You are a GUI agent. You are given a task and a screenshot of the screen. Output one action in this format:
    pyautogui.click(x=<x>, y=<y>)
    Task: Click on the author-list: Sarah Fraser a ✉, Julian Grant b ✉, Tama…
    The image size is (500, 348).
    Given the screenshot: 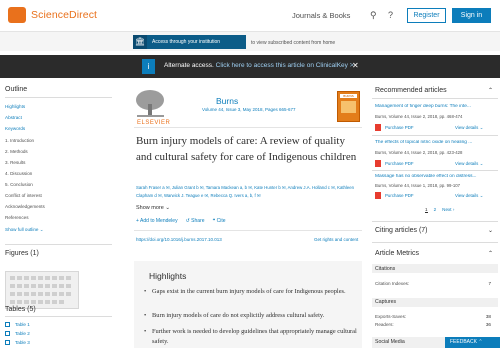 What is the action you would take?
    pyautogui.click(x=248, y=191)
    